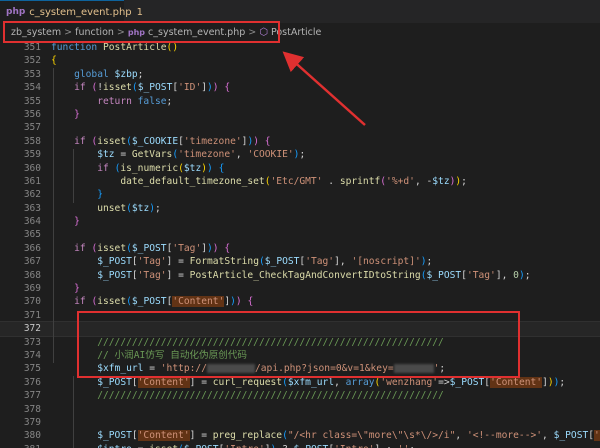 This screenshot has width=600, height=448. Describe the element at coordinates (32, 248) in the screenshot. I see `line-number: 366` at that location.